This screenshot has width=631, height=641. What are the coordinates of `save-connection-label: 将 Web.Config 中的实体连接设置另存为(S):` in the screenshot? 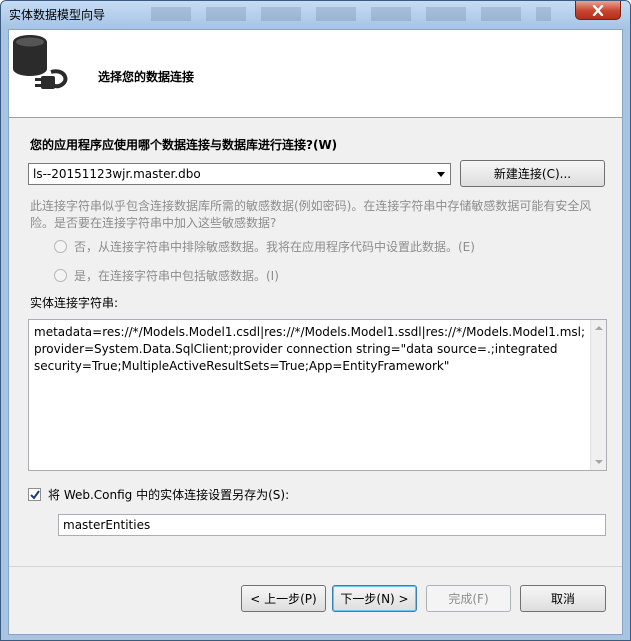 It's located at (169, 495).